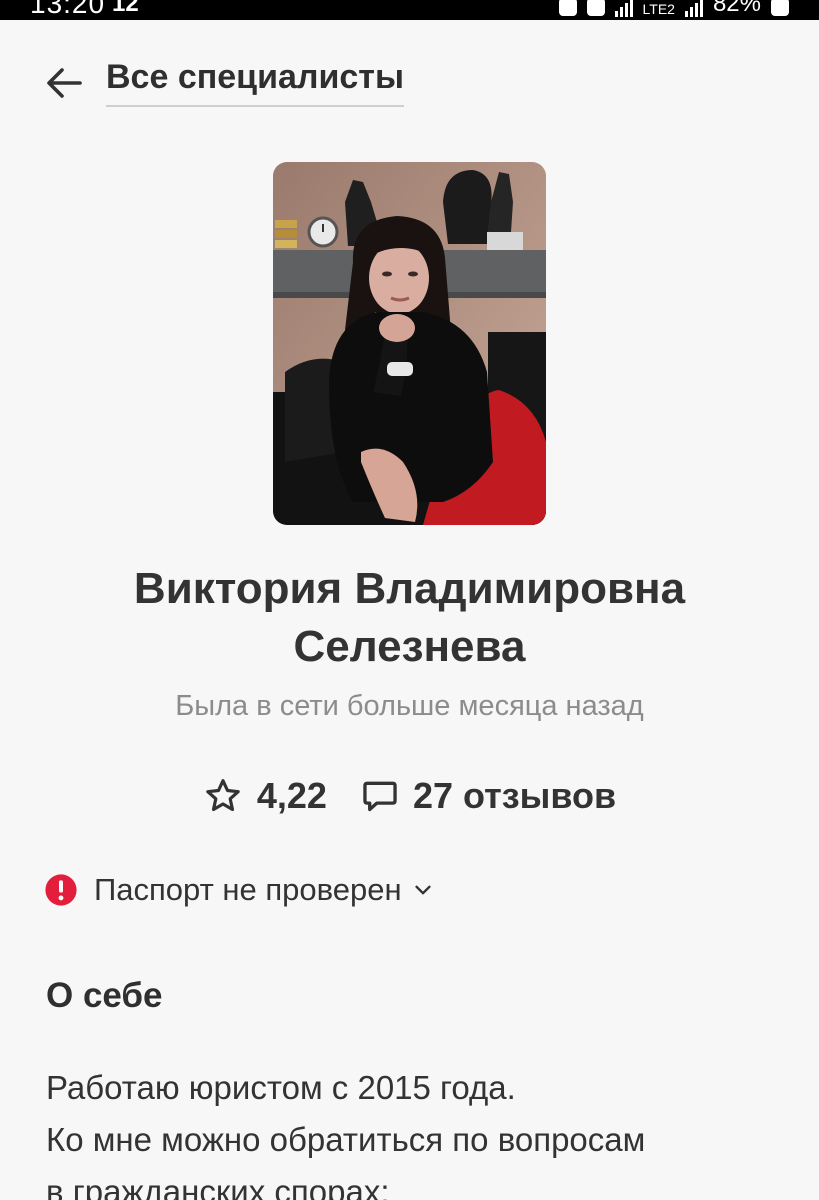  What do you see at coordinates (514, 795) in the screenshot?
I see `reviews-count: 27 отзывов` at bounding box center [514, 795].